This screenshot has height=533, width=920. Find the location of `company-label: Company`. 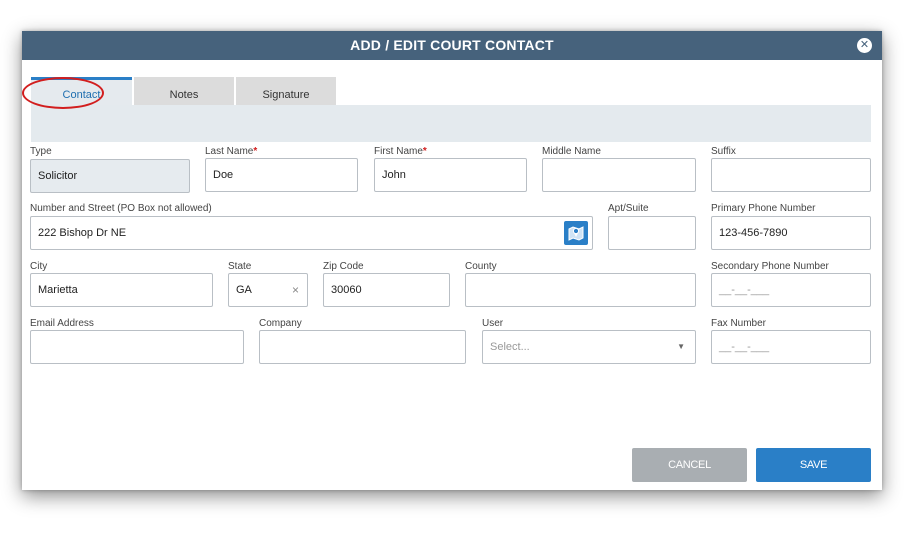

company-label: Company is located at coordinates (280, 323).